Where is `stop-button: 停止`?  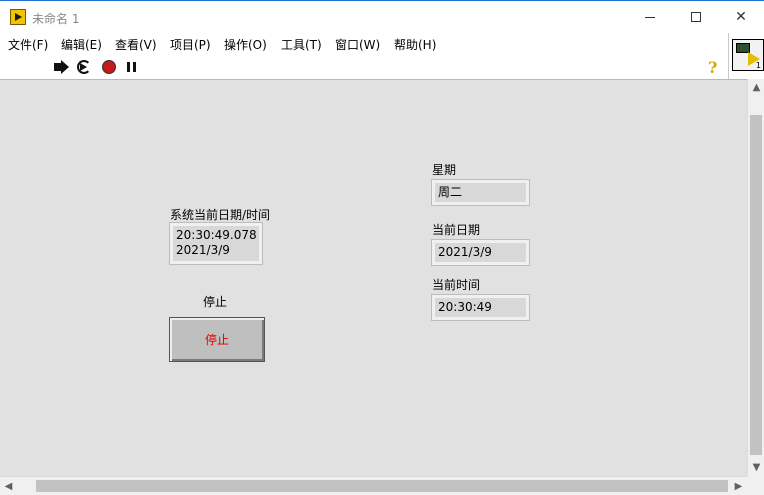 stop-button: 停止 is located at coordinates (217, 339).